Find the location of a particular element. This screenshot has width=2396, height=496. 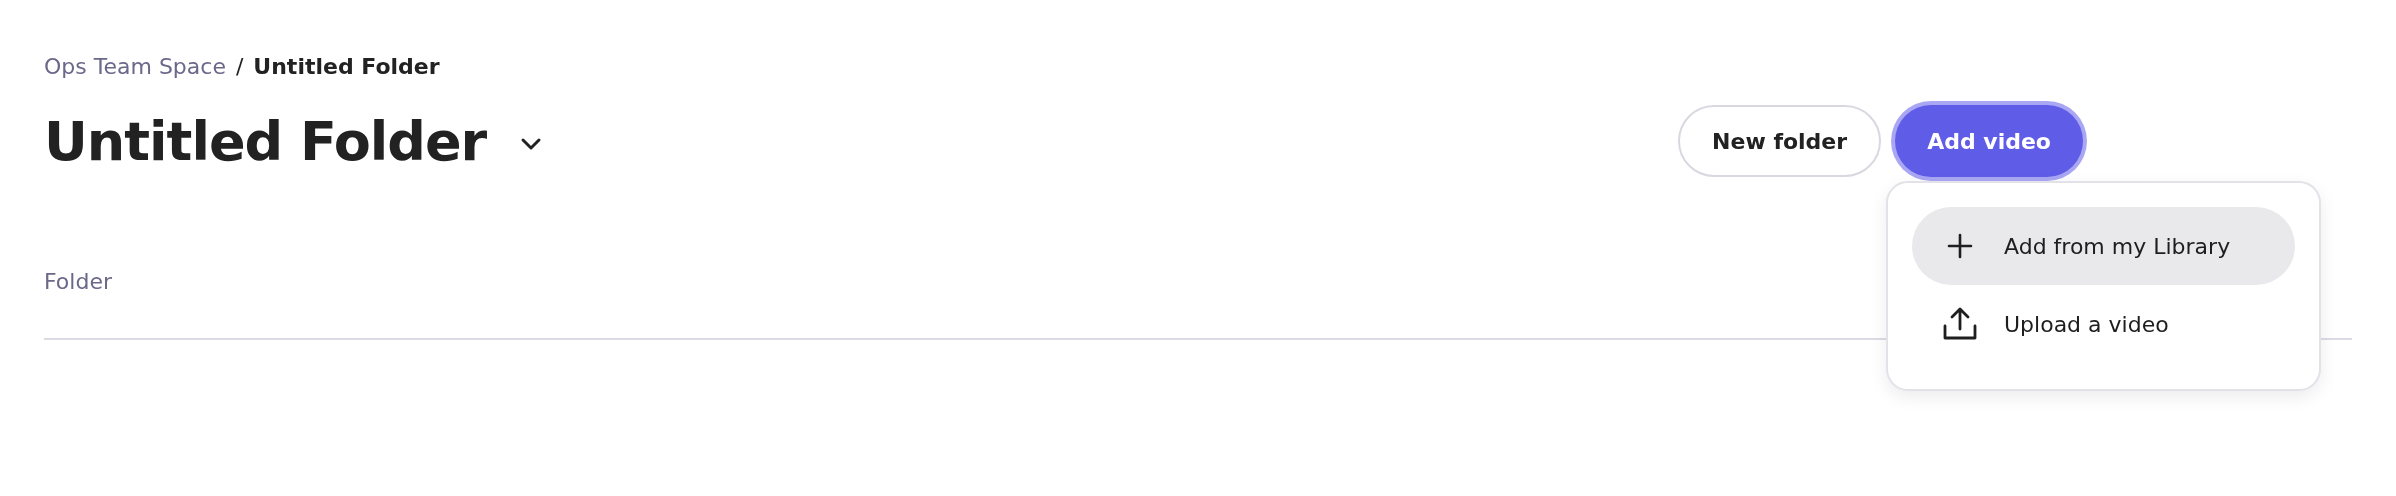

section-label: Folder is located at coordinates (78, 281).